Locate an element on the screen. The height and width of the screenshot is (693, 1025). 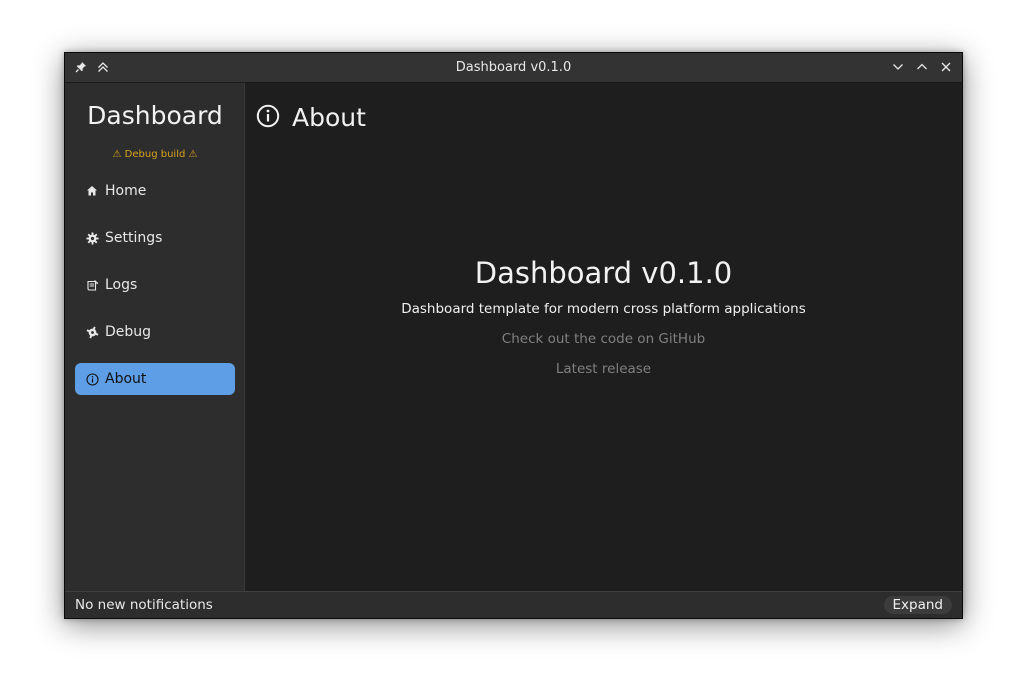
sidebar-item-home: Home is located at coordinates (155, 191).